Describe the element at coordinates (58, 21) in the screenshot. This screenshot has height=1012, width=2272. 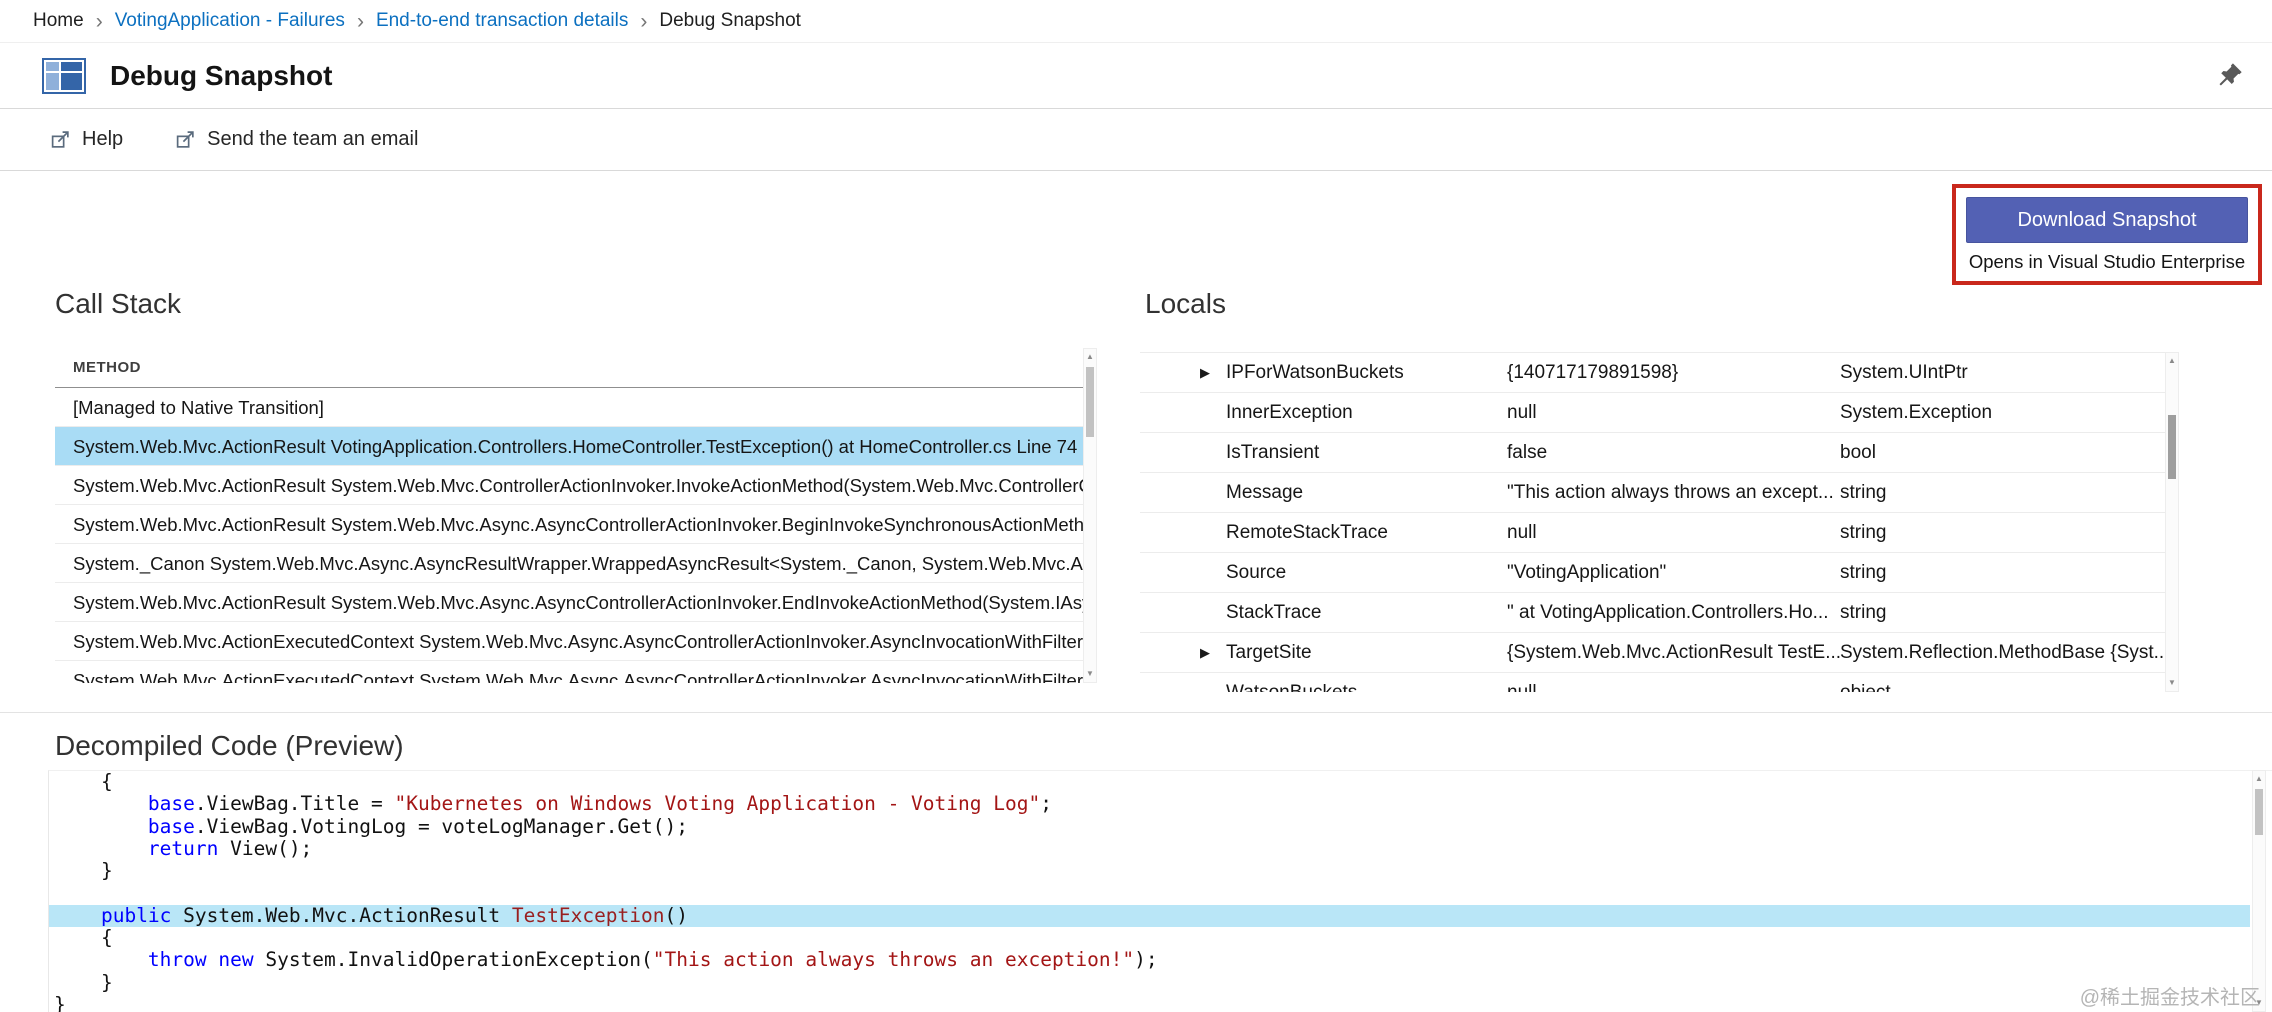
I see `breadcrumb-item: Home` at that location.